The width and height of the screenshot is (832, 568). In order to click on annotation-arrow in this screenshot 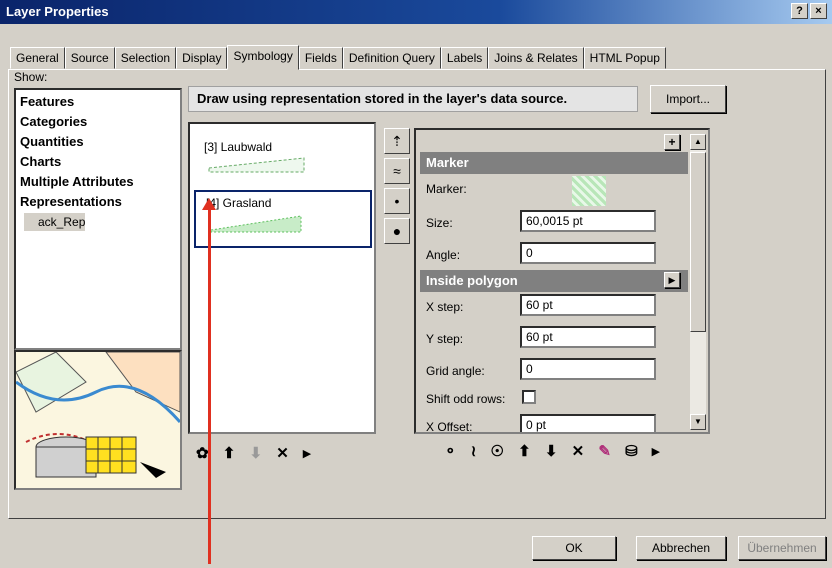, I will do `click(209, 385)`.